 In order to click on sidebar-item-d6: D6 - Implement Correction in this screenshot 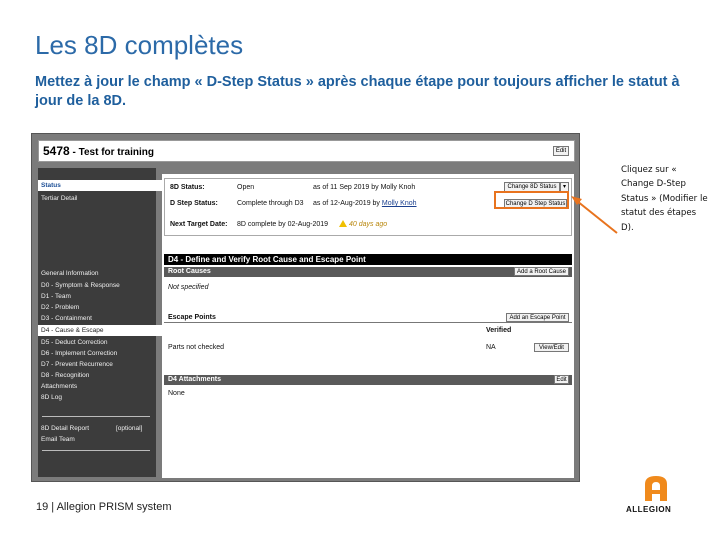, I will do `click(79, 353)`.